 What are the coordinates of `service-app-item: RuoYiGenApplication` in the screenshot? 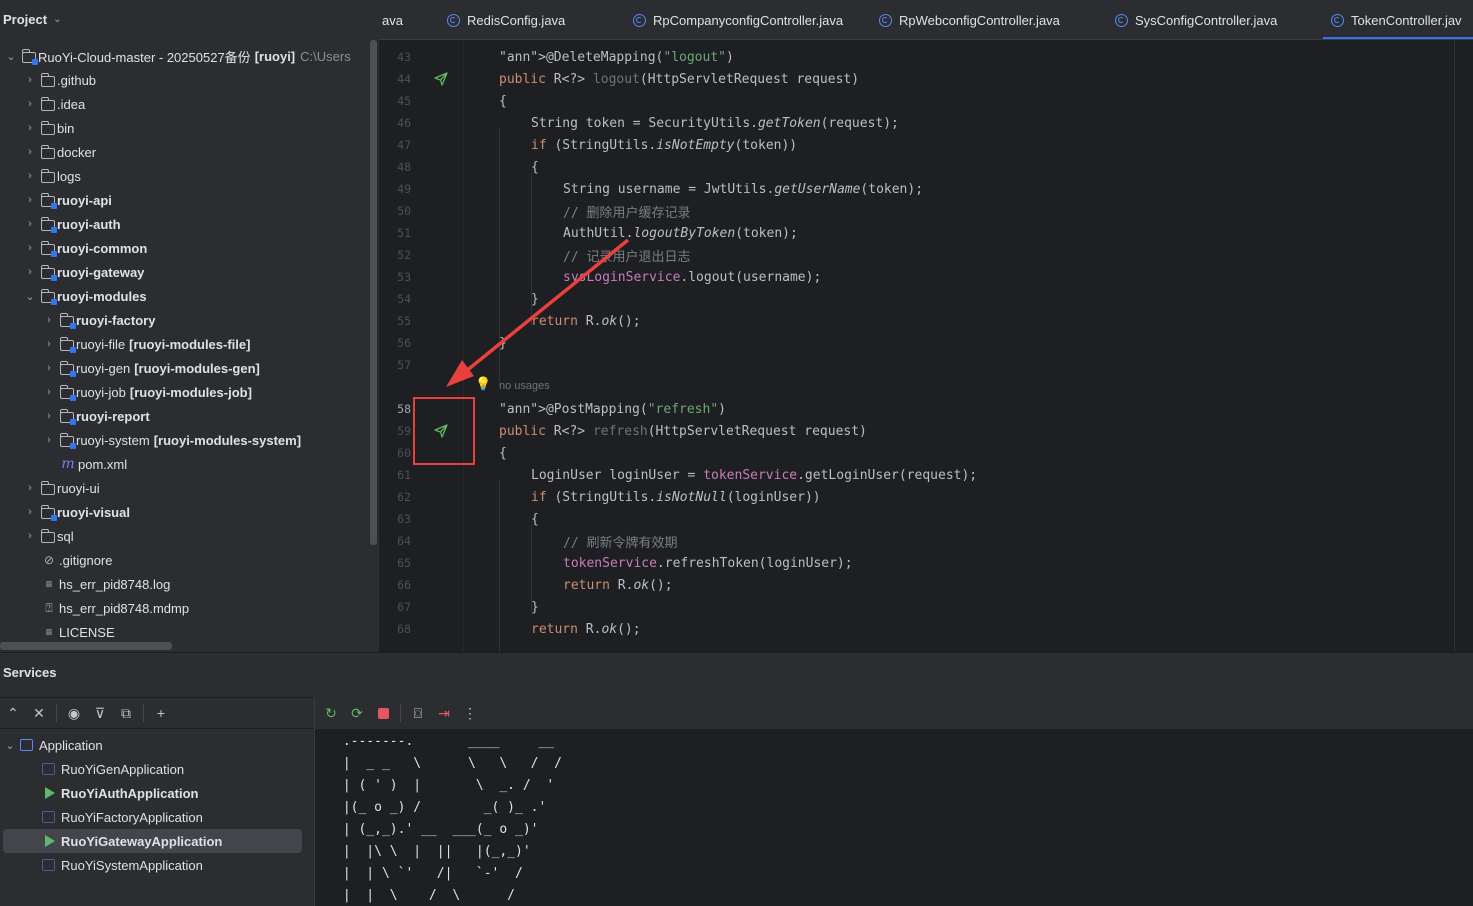 It's located at (157, 769).